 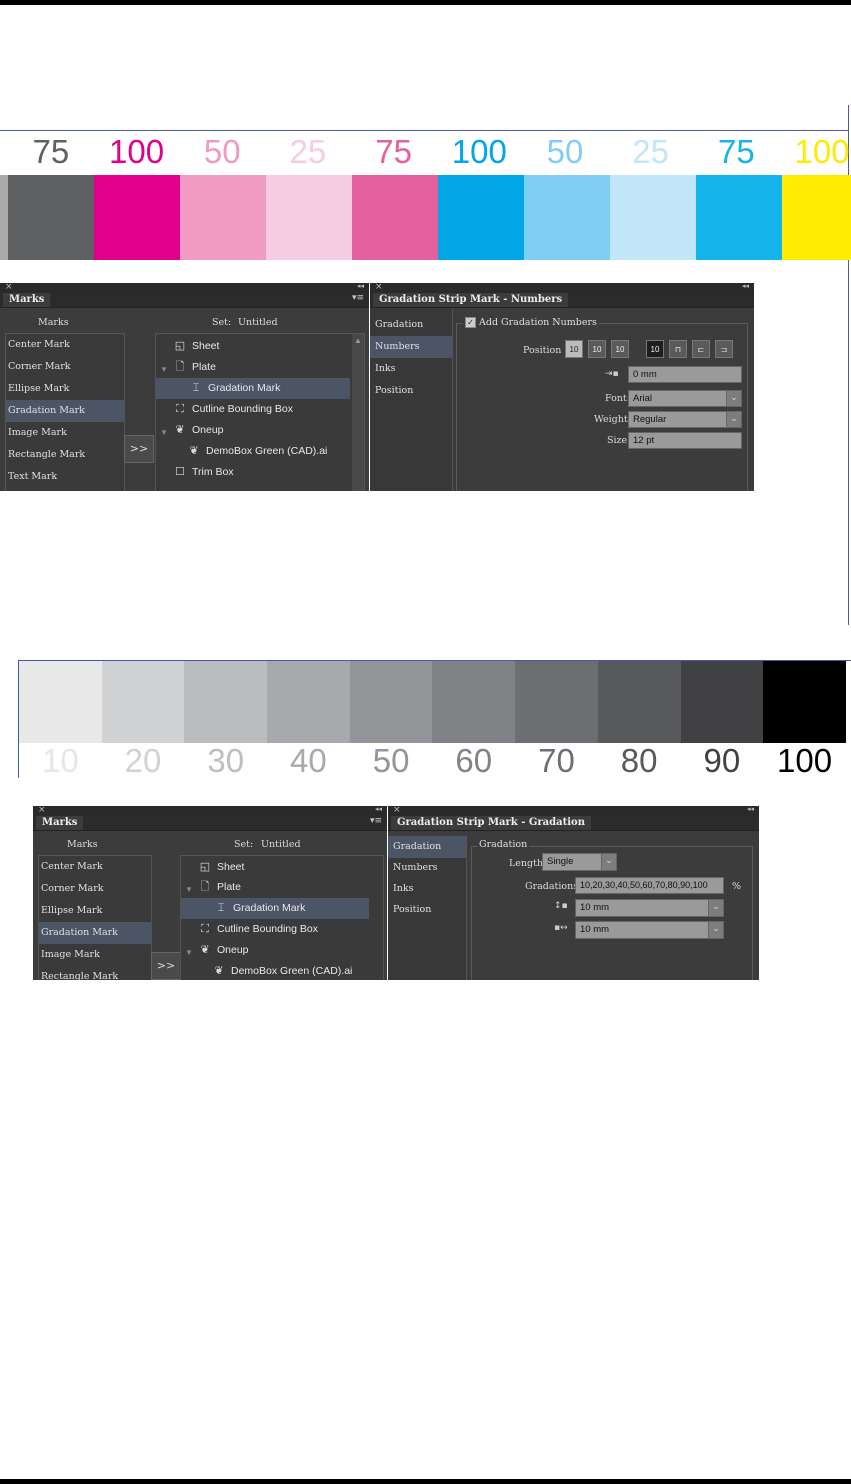 What do you see at coordinates (685, 440) in the screenshot?
I see `size-field: 12 pt` at bounding box center [685, 440].